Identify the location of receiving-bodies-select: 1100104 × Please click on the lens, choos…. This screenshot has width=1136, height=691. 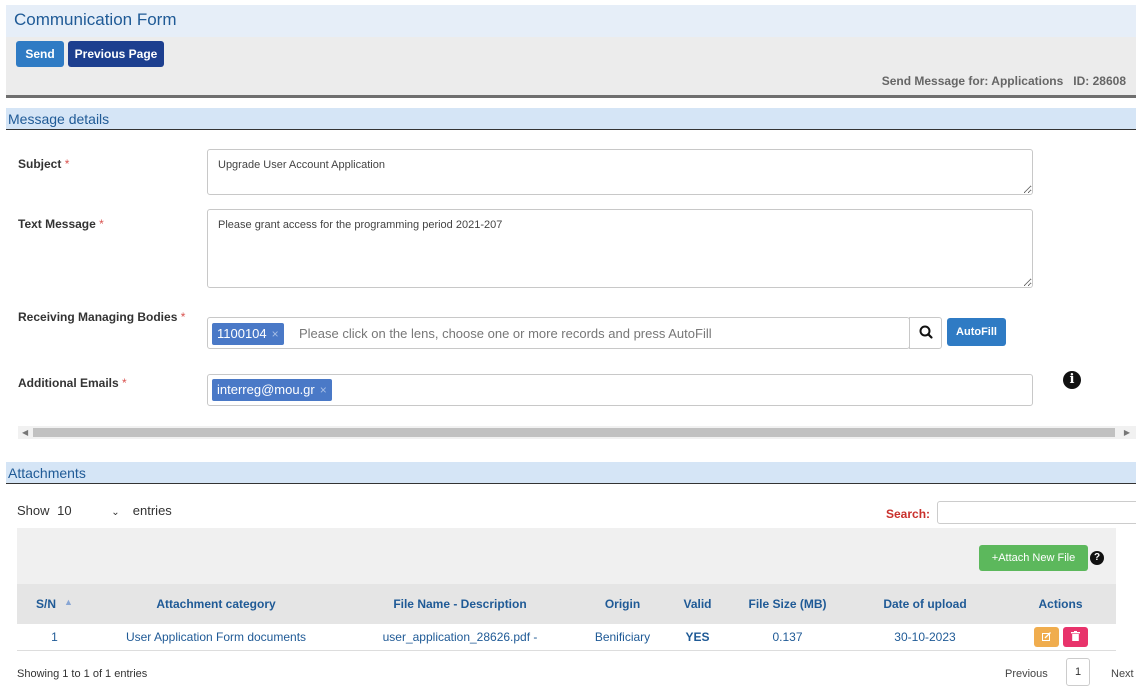
(558, 333).